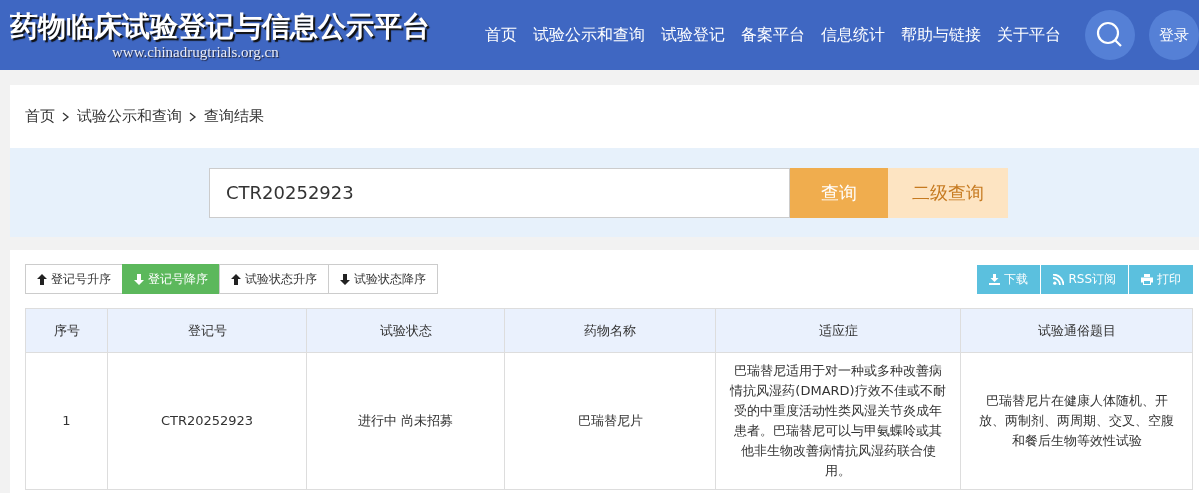  Describe the element at coordinates (220, 27) in the screenshot. I see `site-title: 药物临床试验登记与信息公示平台` at that location.